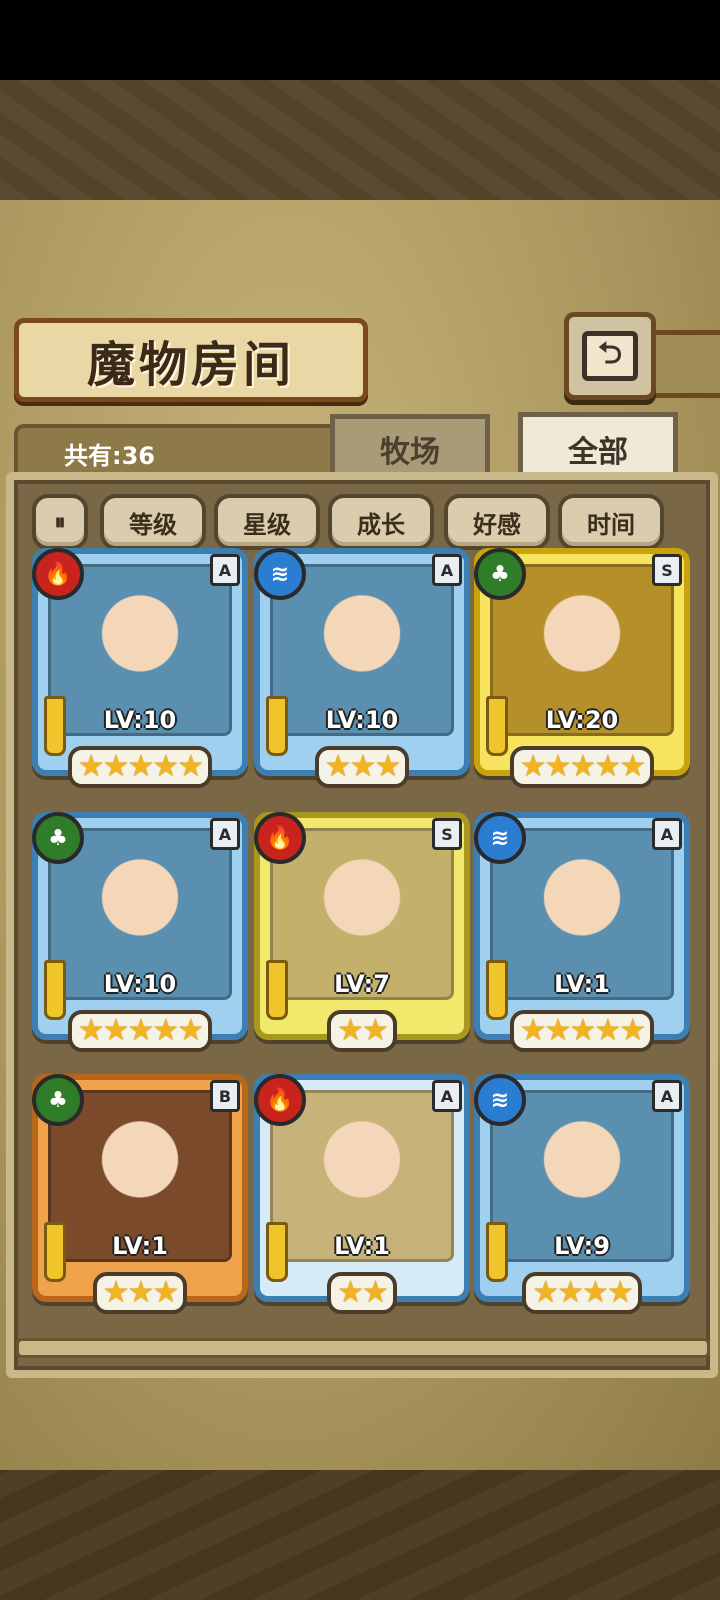  Describe the element at coordinates (582, 668) in the screenshot. I see `monster-card: ♣ S LV:20 ★★★★★` at that location.